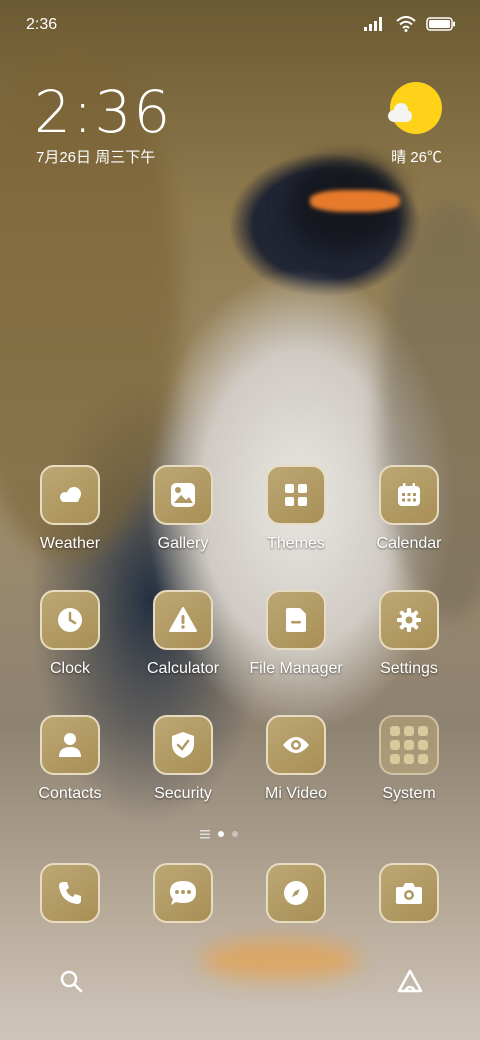 The image size is (480, 1040). I want to click on triangle-icon, so click(410, 981).